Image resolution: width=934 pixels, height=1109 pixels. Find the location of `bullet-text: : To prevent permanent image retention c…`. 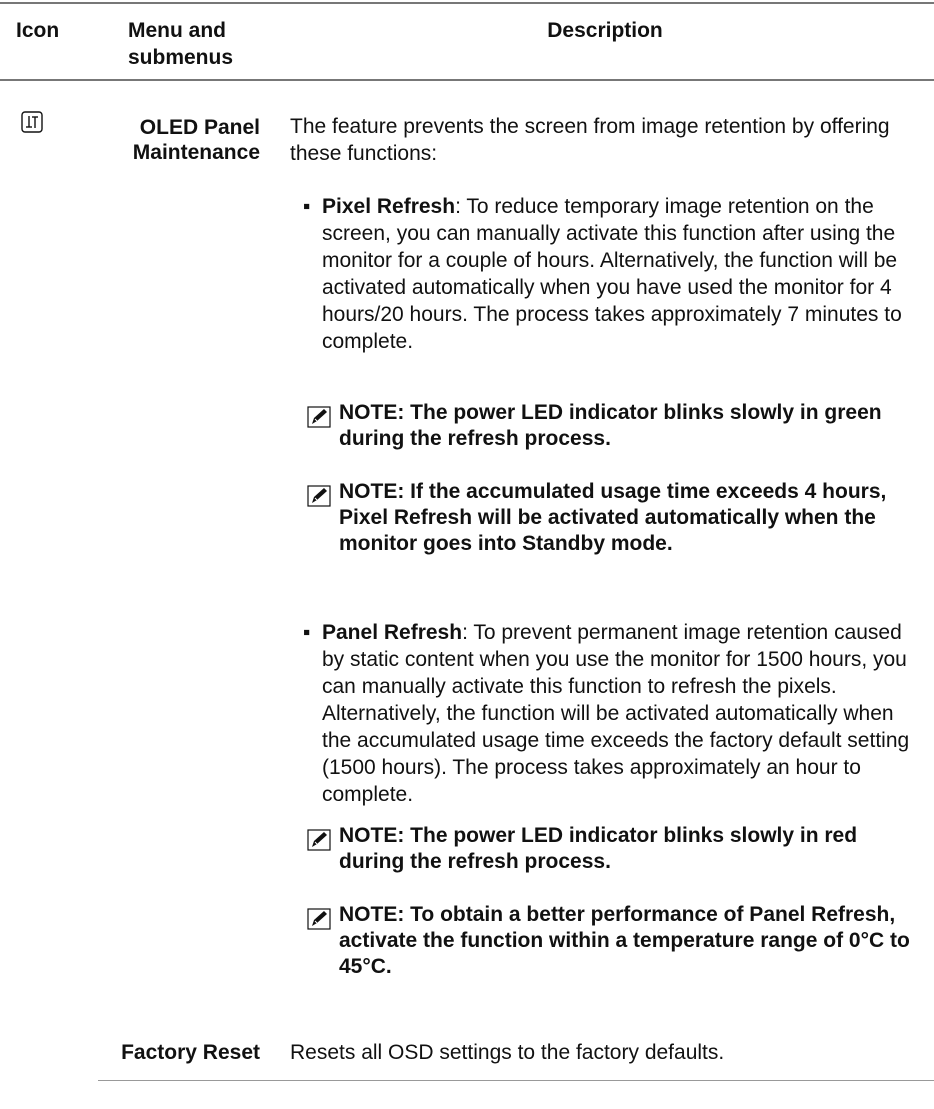

bullet-text: : To prevent permanent image retention c… is located at coordinates (616, 713).